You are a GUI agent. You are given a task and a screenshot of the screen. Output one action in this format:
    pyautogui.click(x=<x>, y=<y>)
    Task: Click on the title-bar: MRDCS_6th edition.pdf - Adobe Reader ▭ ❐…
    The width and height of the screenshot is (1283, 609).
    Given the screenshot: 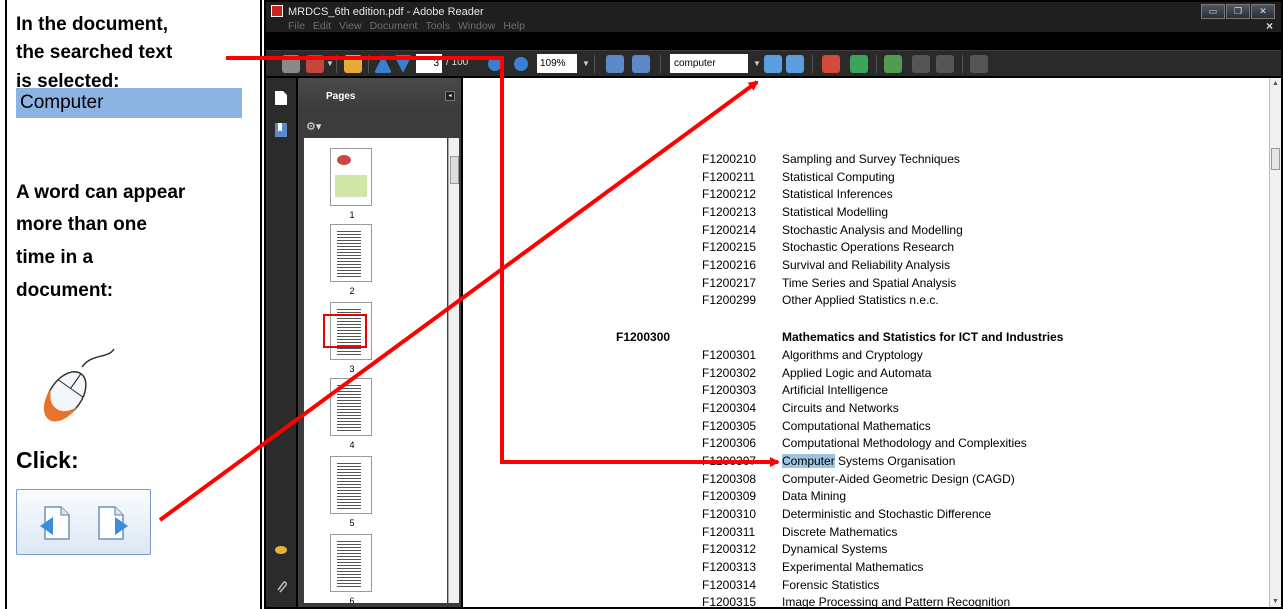 What is the action you would take?
    pyautogui.click(x=773, y=17)
    